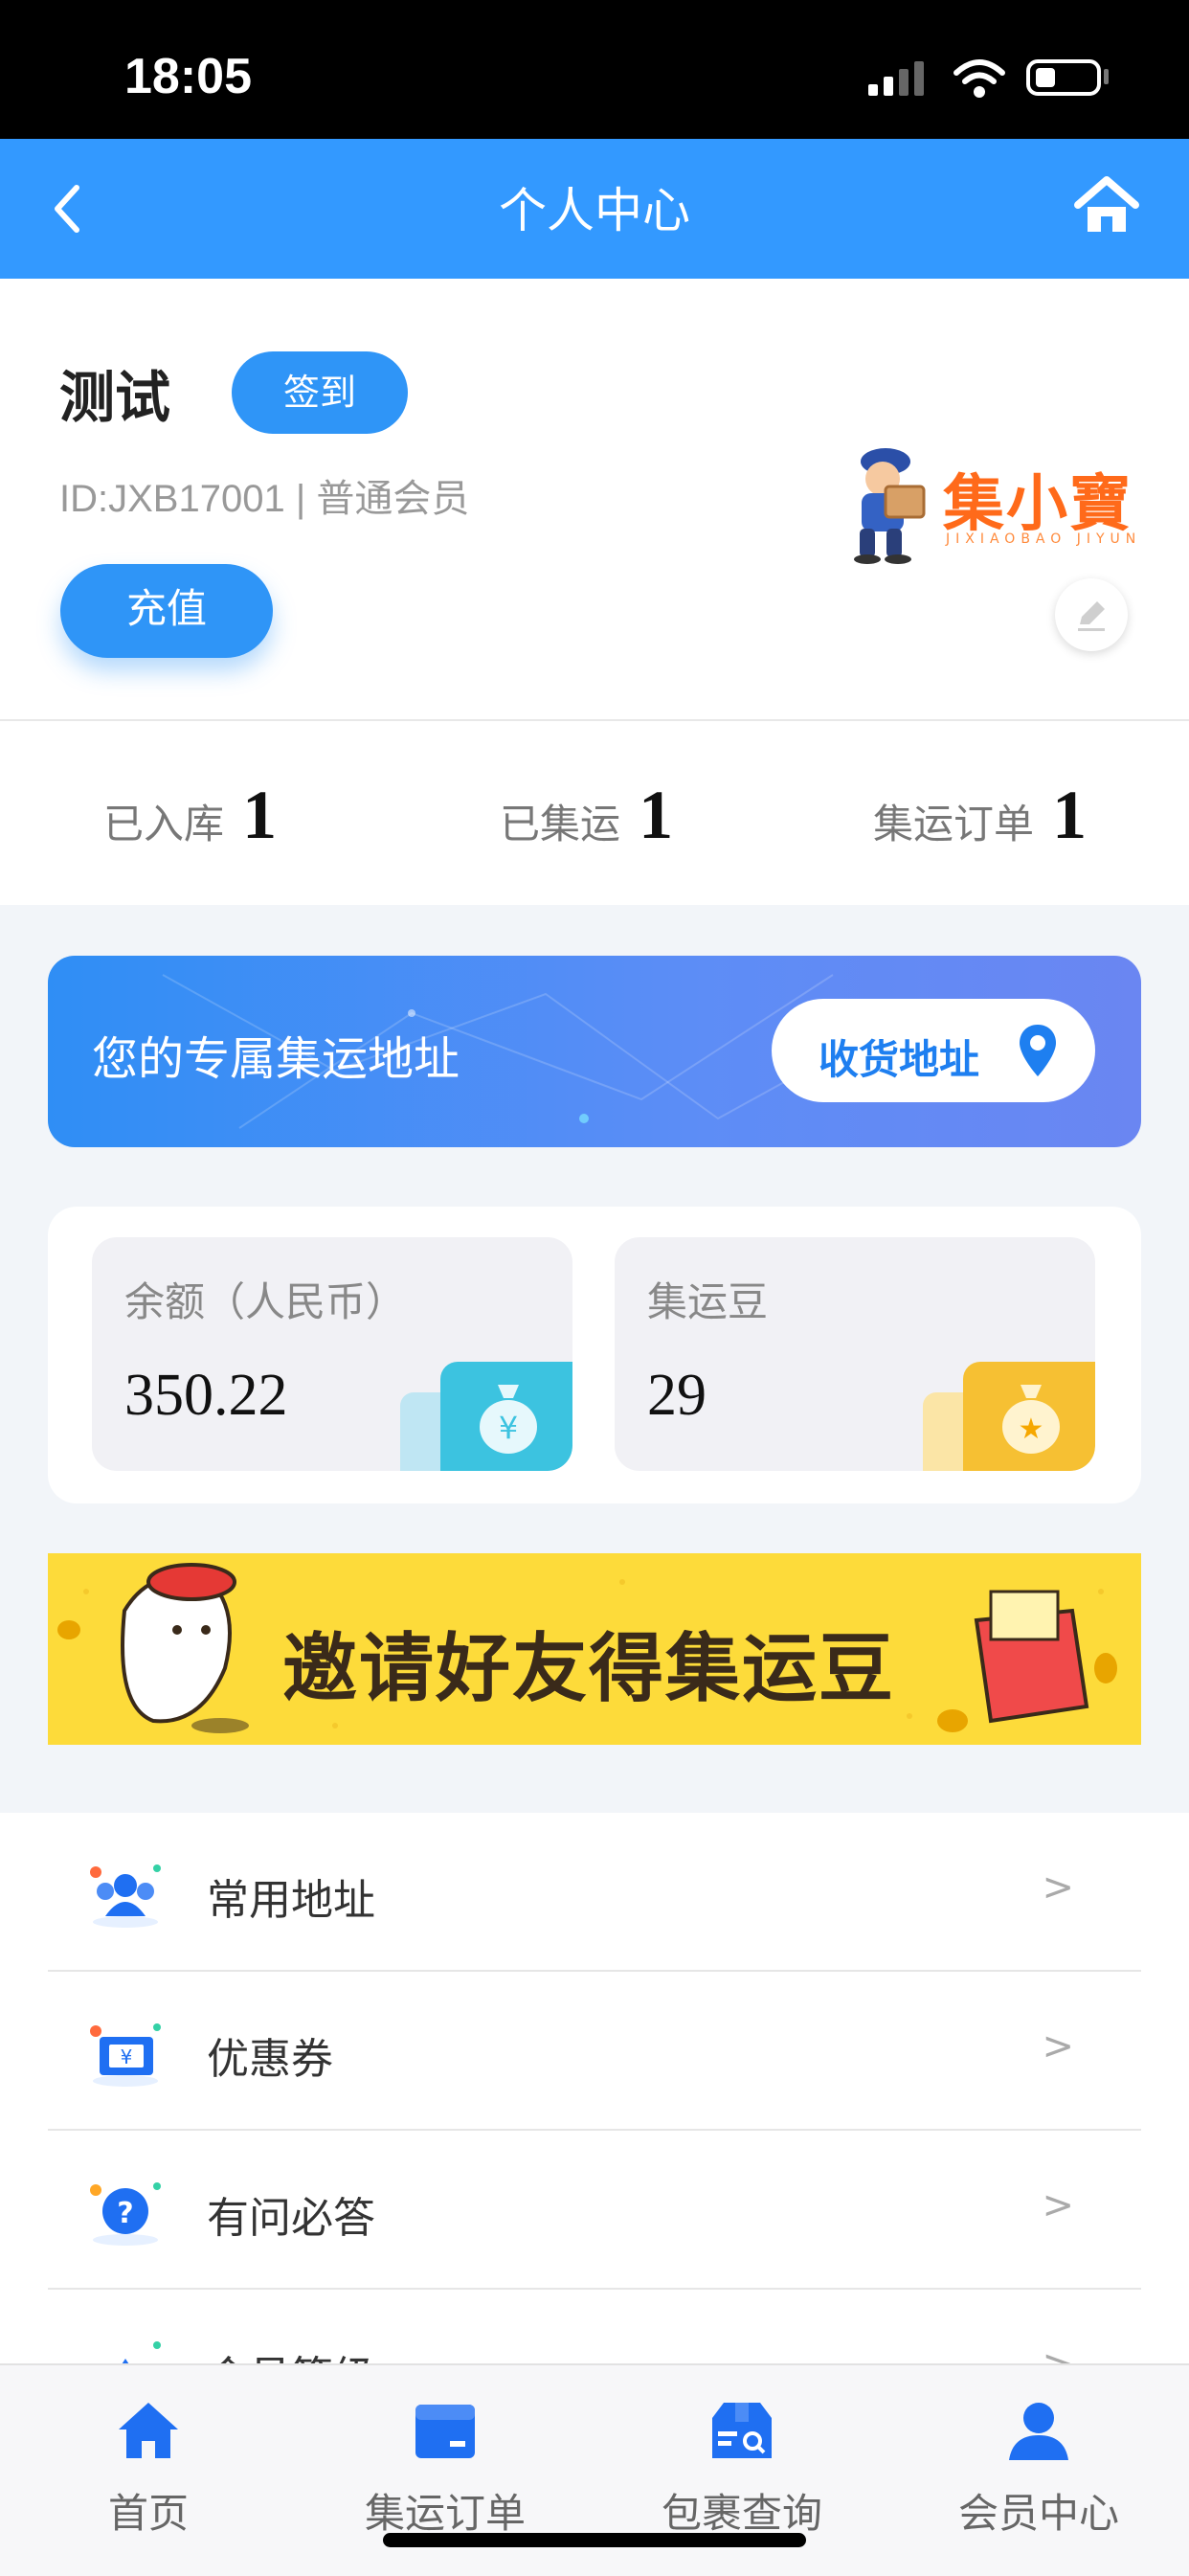 The width and height of the screenshot is (1189, 2576). What do you see at coordinates (1106, 76) in the screenshot?
I see `battery-nub` at bounding box center [1106, 76].